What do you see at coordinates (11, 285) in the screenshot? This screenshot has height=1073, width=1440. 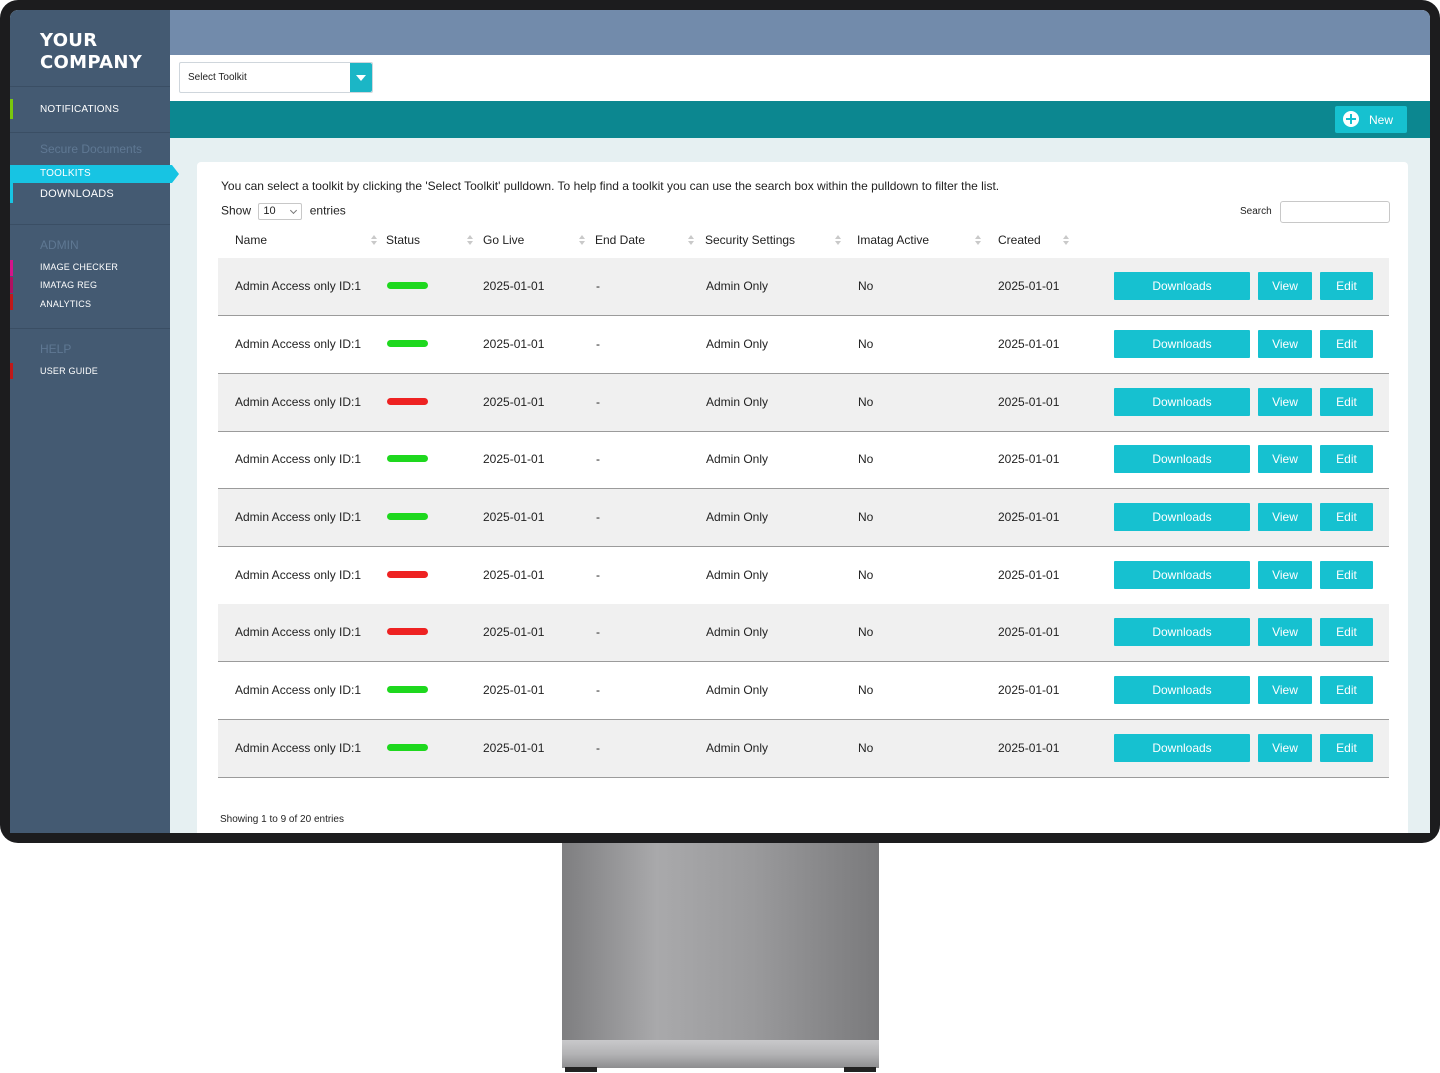 I see `imatag-reg-marker` at bounding box center [11, 285].